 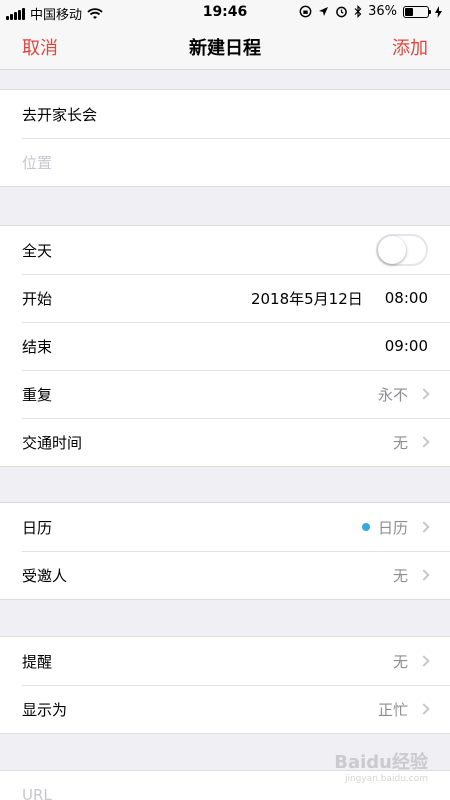 What do you see at coordinates (37, 298) in the screenshot?
I see `start-label: 开始` at bounding box center [37, 298].